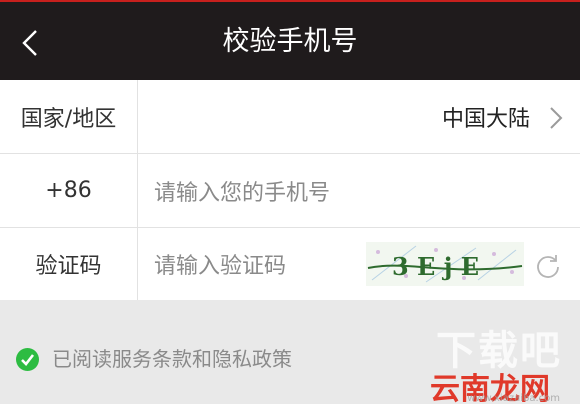  Describe the element at coordinates (220, 264) in the screenshot. I see `code-input: 请输入验证码` at that location.